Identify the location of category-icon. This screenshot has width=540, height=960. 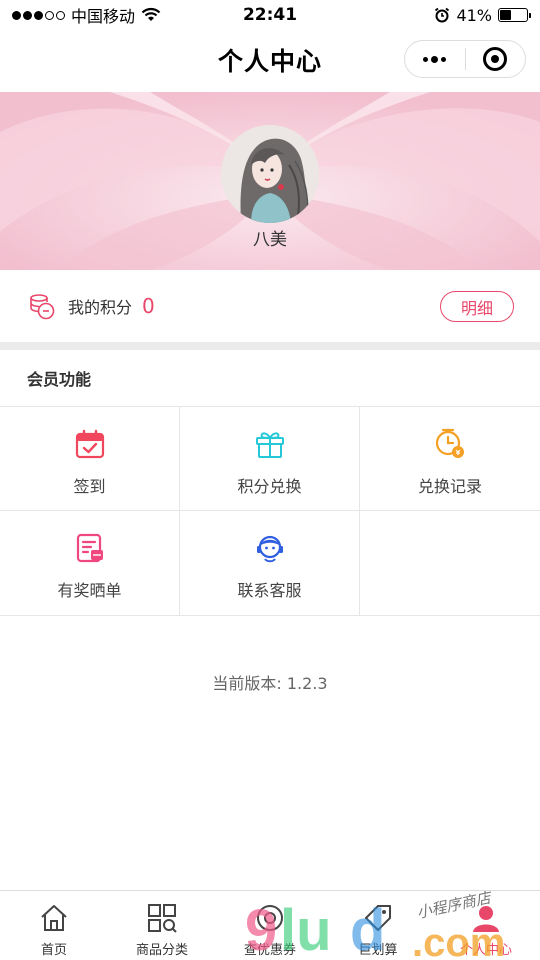
(162, 918).